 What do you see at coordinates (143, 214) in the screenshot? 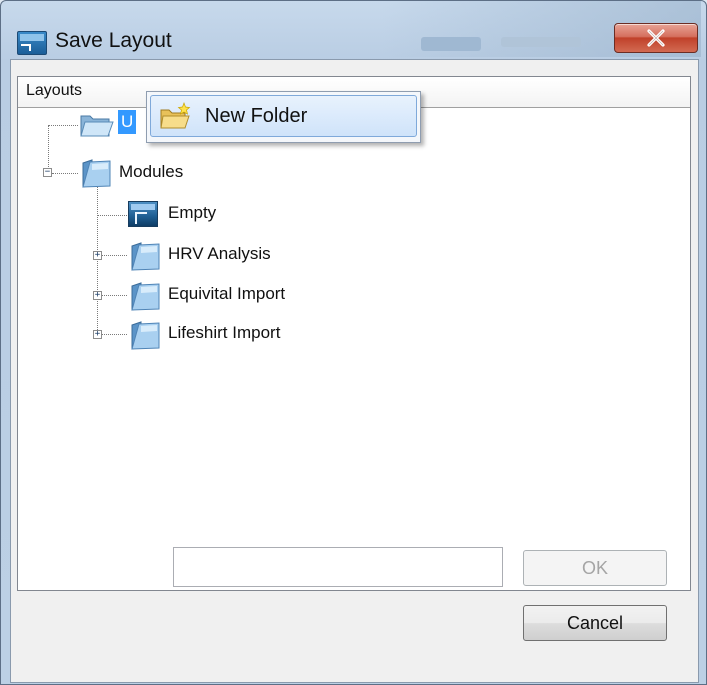
I see `module-icon` at bounding box center [143, 214].